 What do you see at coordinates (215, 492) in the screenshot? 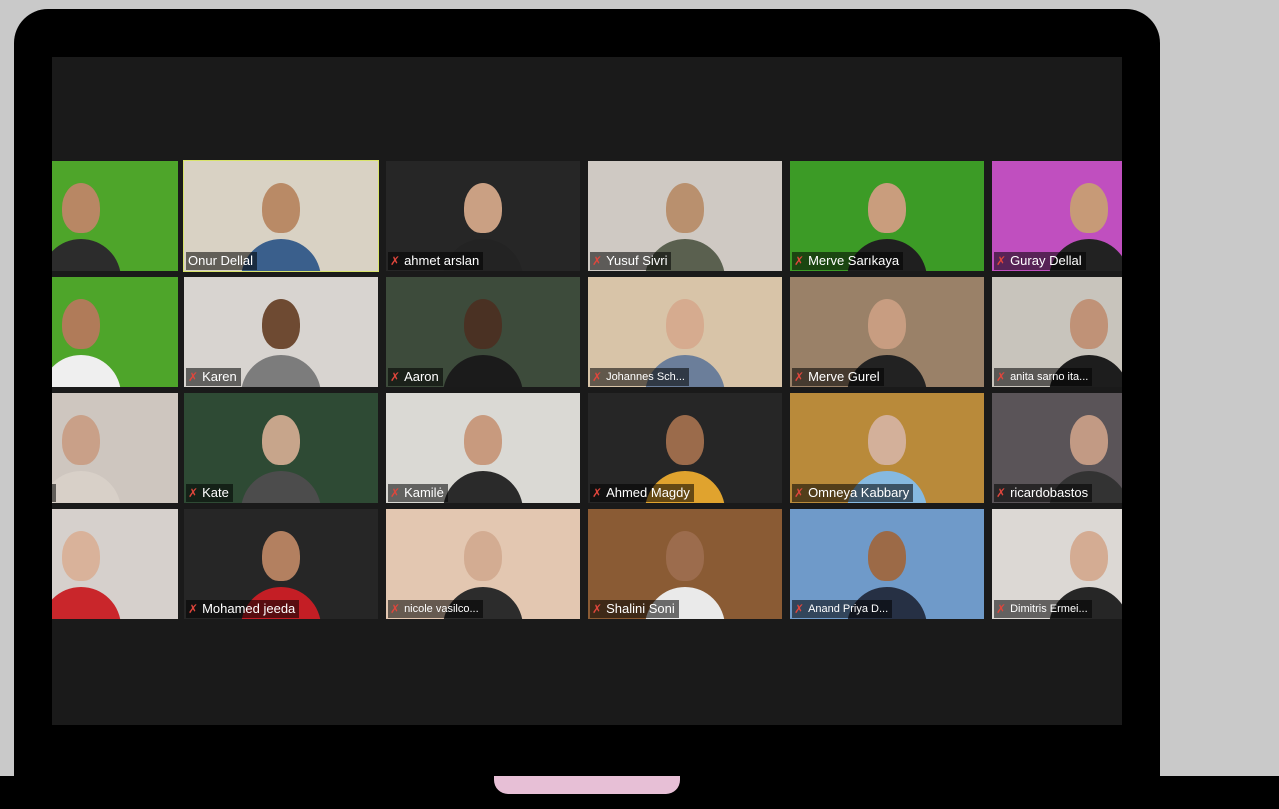
I see `participant-name: Kate` at bounding box center [215, 492].